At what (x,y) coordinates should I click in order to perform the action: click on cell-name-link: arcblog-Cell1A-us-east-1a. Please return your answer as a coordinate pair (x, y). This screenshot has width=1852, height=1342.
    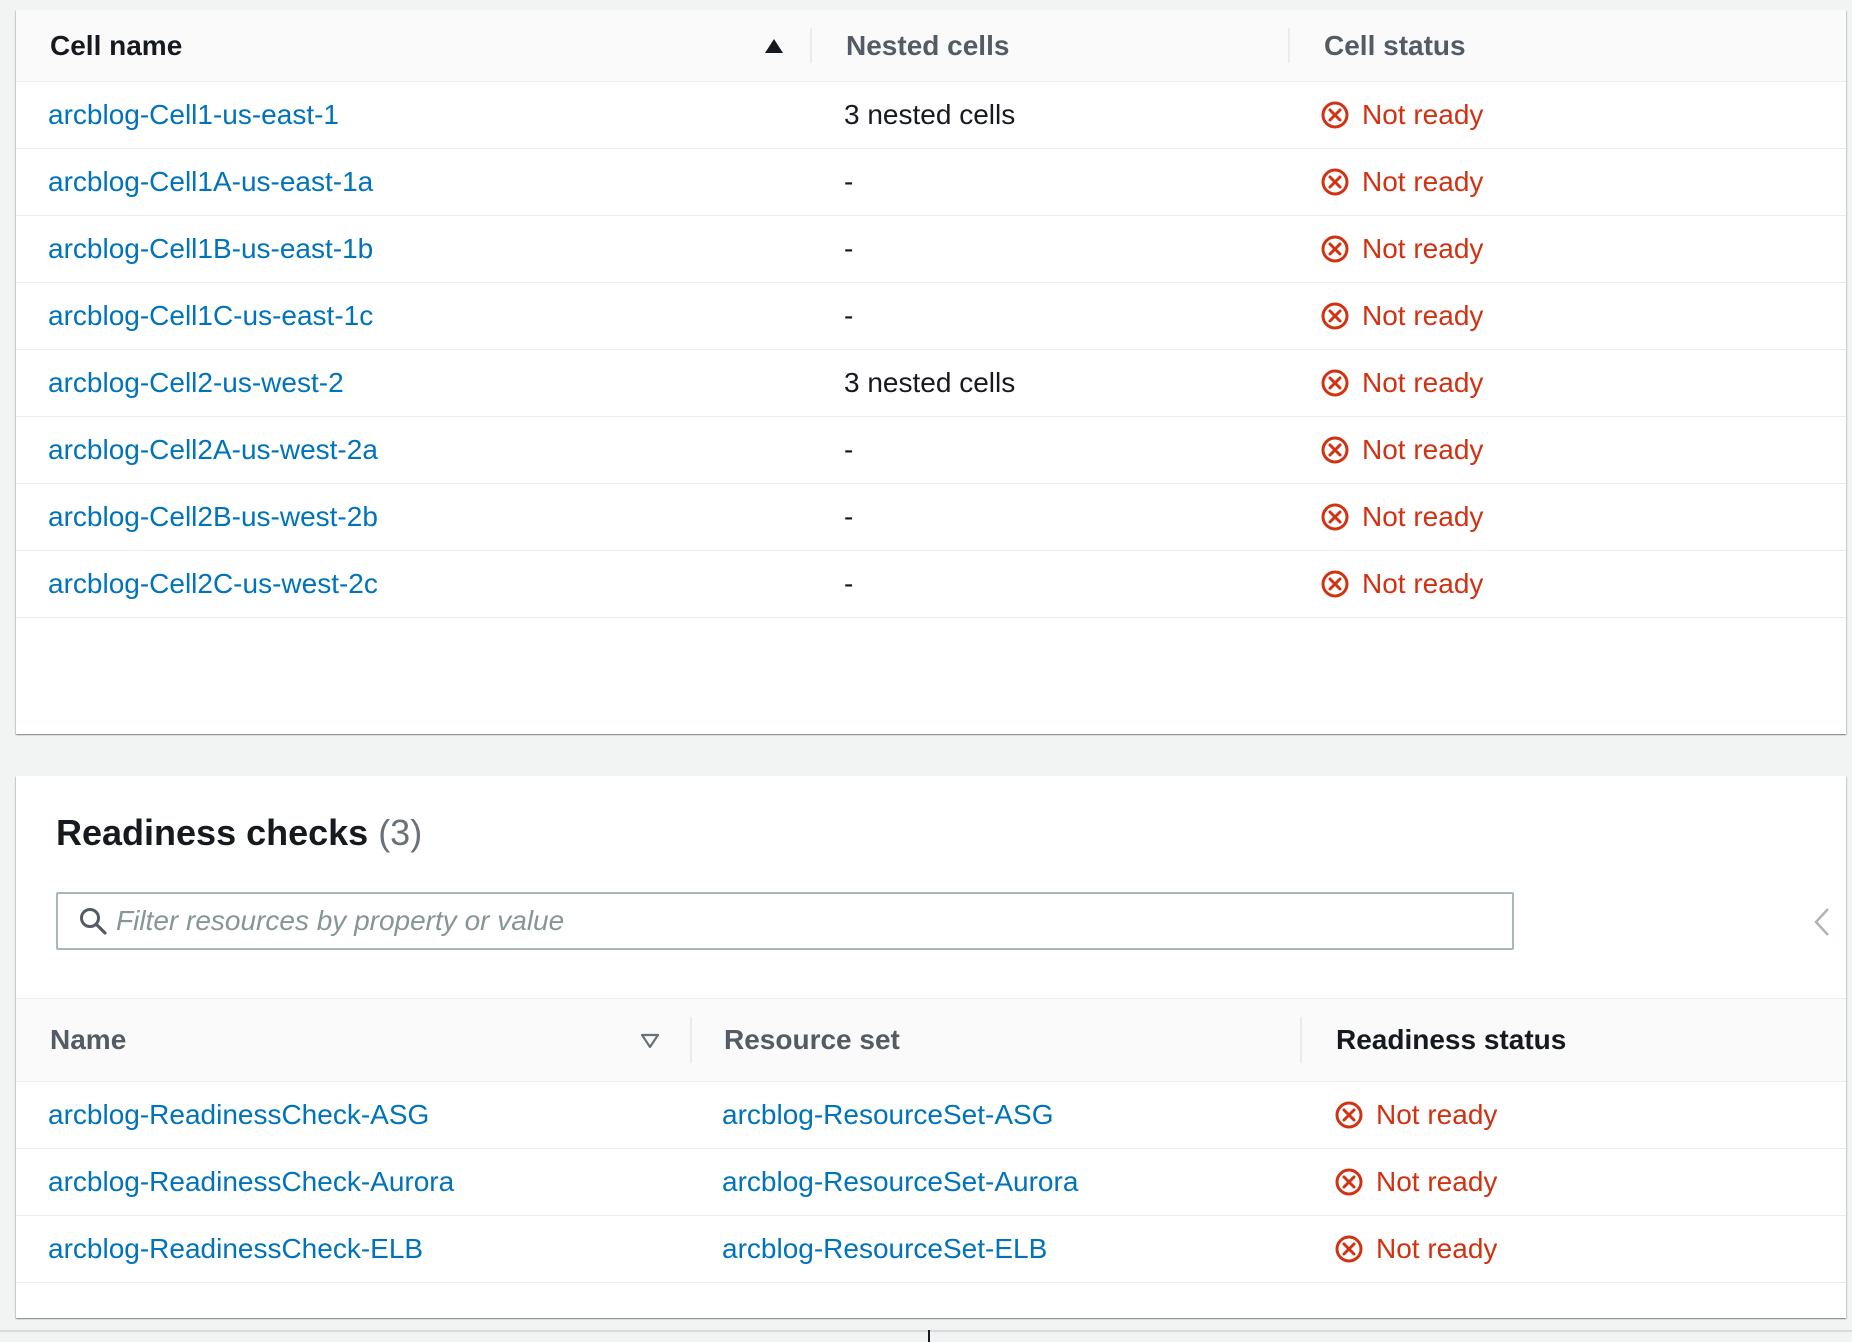
    Looking at the image, I should click on (210, 182).